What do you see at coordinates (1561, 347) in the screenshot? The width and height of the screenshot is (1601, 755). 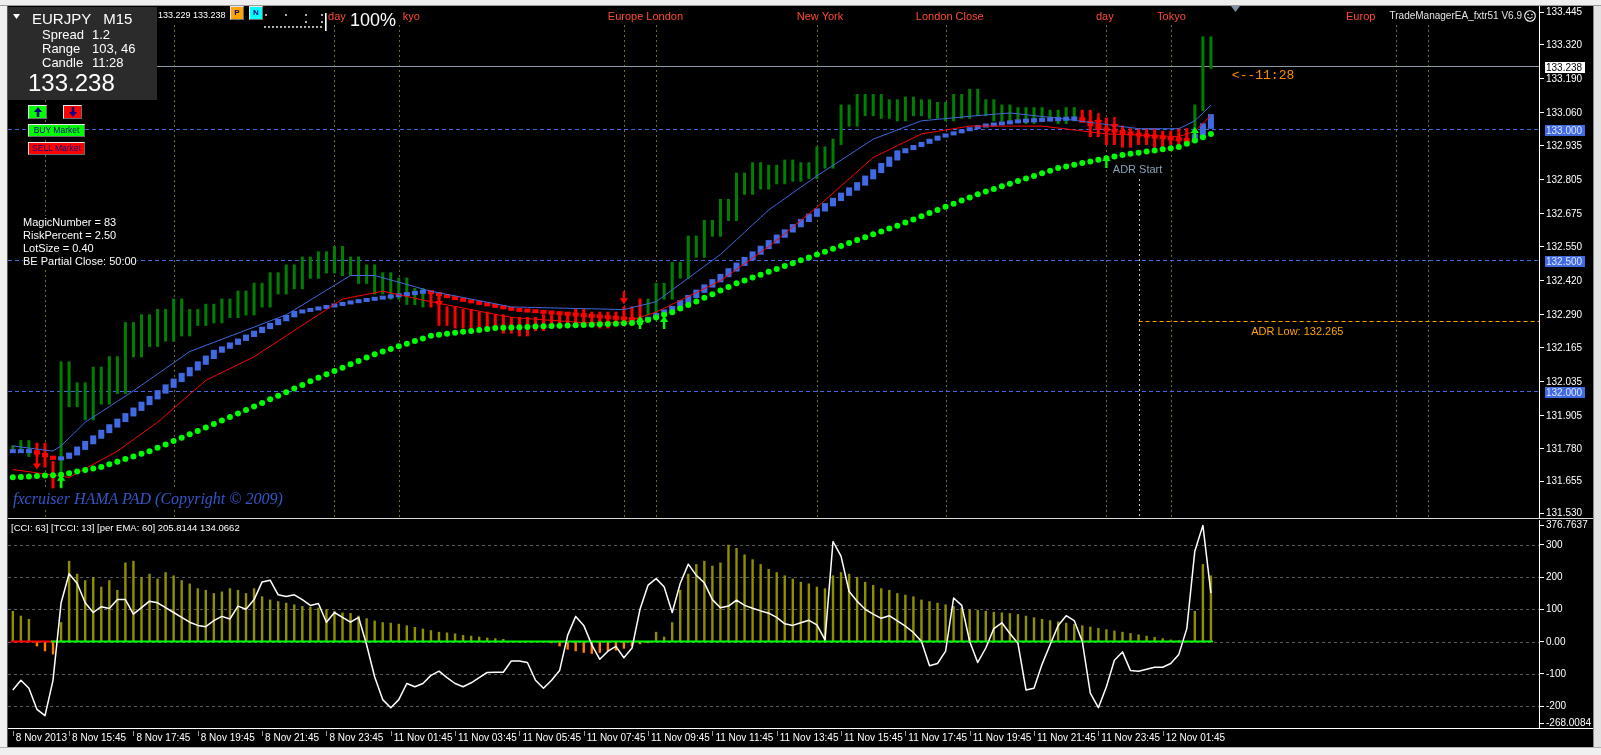 I see `price-tick-label: 132.165` at bounding box center [1561, 347].